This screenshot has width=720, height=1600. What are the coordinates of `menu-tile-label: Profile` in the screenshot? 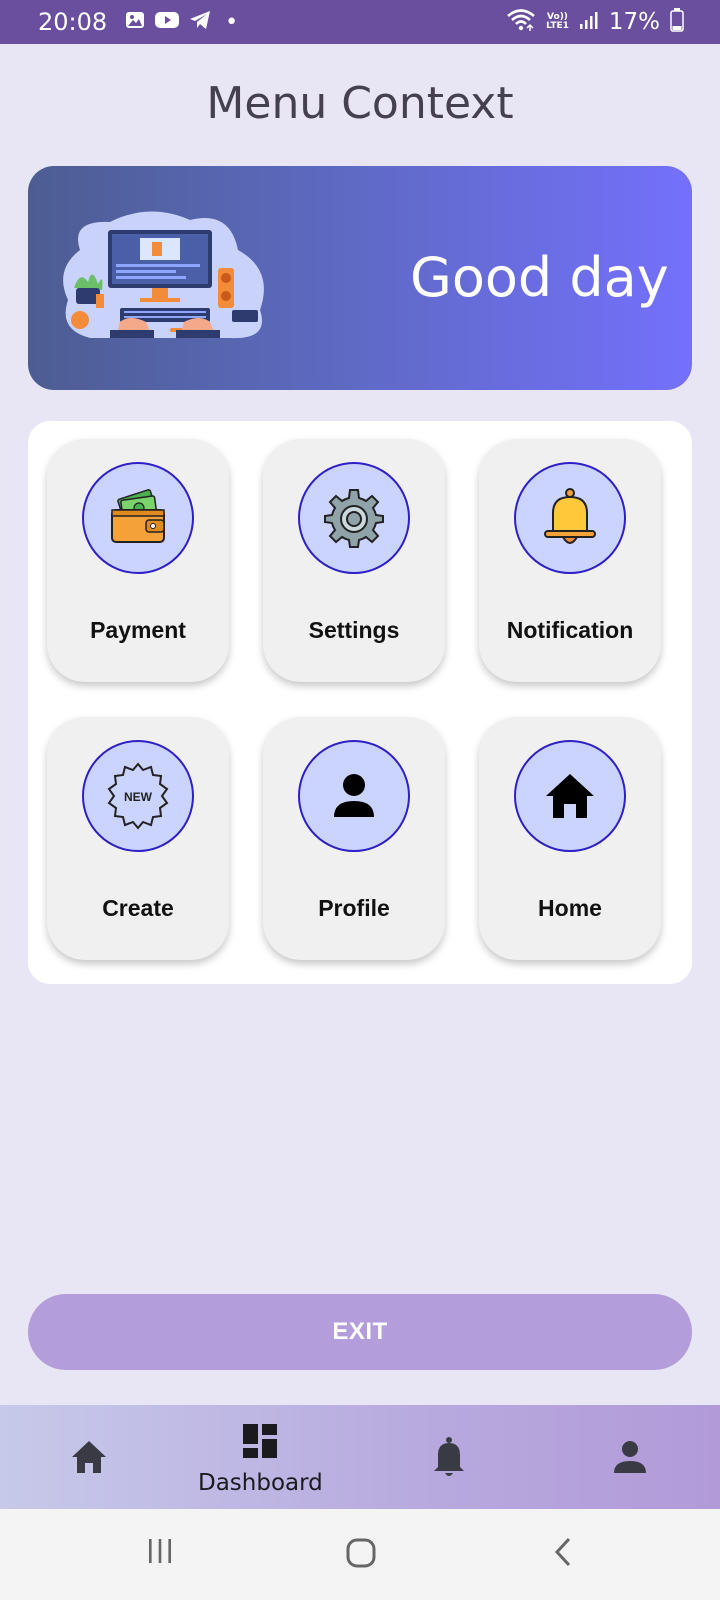 It's located at (354, 908).